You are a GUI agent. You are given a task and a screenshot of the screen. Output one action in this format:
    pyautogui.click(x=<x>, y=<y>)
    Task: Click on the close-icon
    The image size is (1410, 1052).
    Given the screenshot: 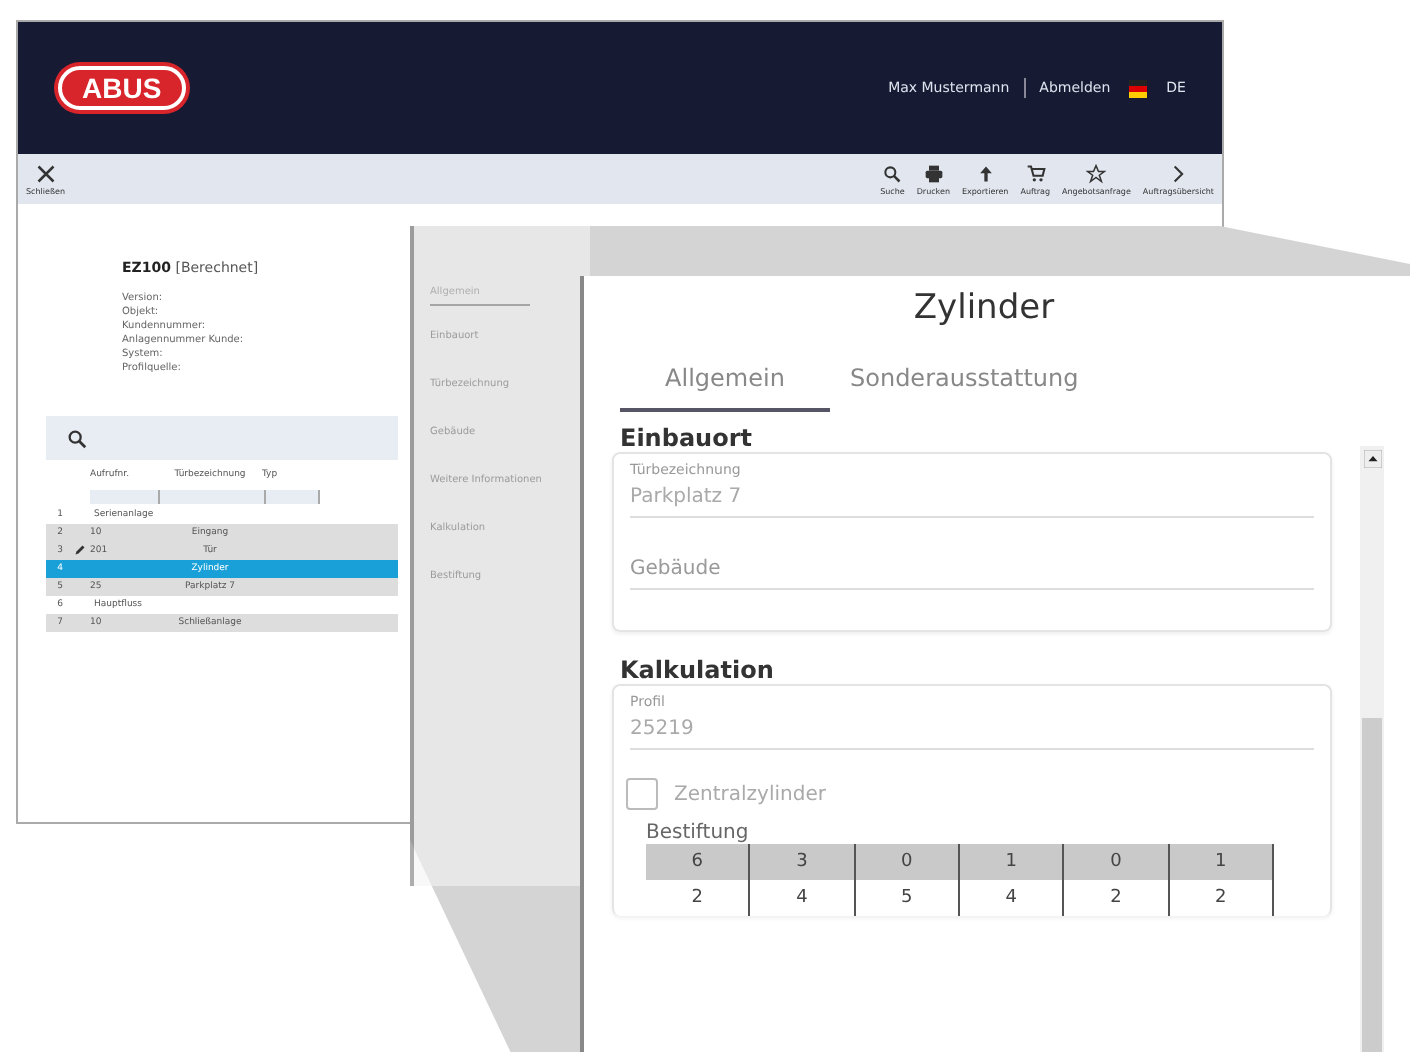 What is the action you would take?
    pyautogui.click(x=45, y=173)
    